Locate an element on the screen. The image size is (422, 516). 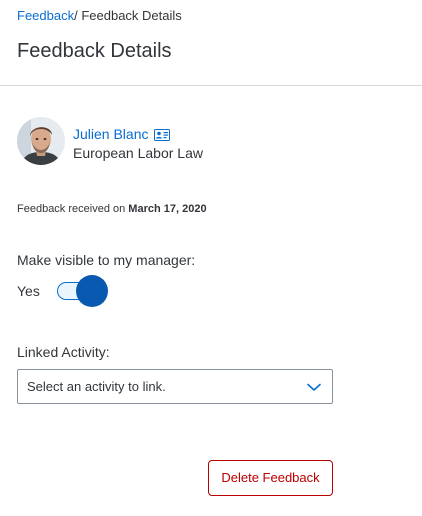
manager-visibility-label: Make visible to my manager: is located at coordinates (106, 260).